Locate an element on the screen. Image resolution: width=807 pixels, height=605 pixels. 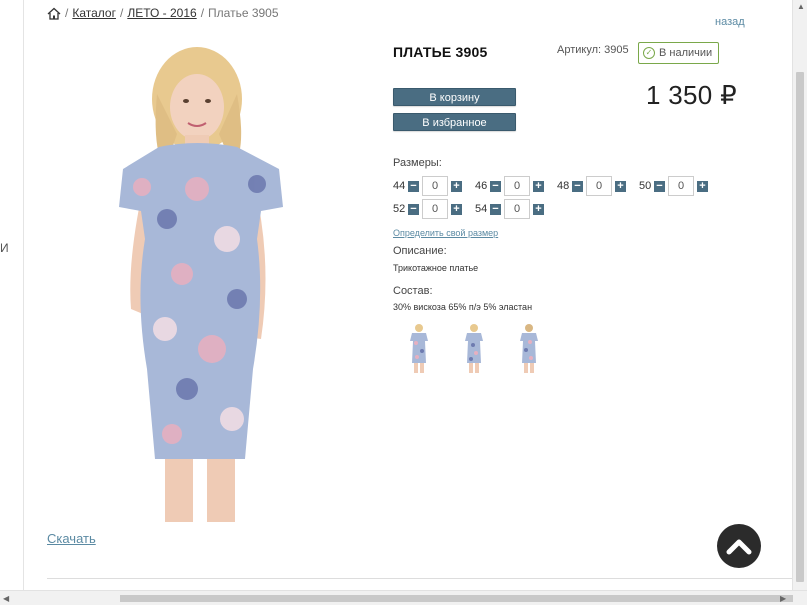
vertical-scrollbar: ▲ is located at coordinates (799, 295).